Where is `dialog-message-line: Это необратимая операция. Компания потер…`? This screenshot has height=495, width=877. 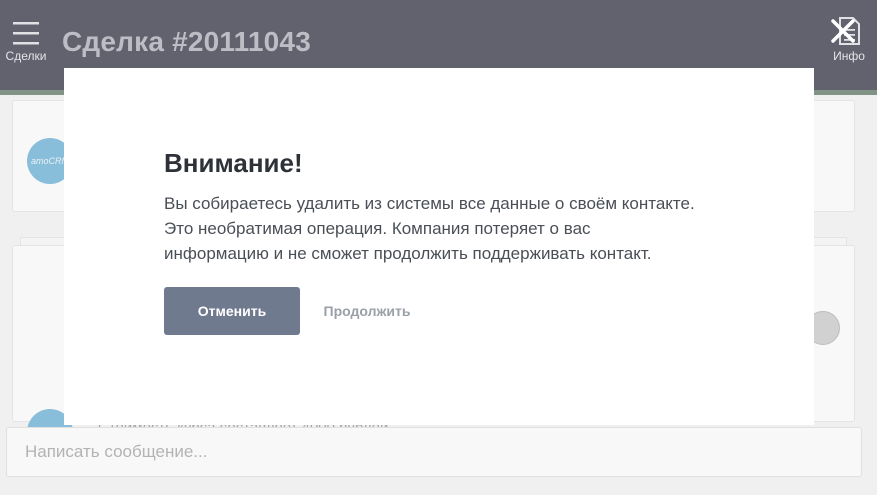 dialog-message-line: Это необратимая операция. Компания потер… is located at coordinates (377, 228).